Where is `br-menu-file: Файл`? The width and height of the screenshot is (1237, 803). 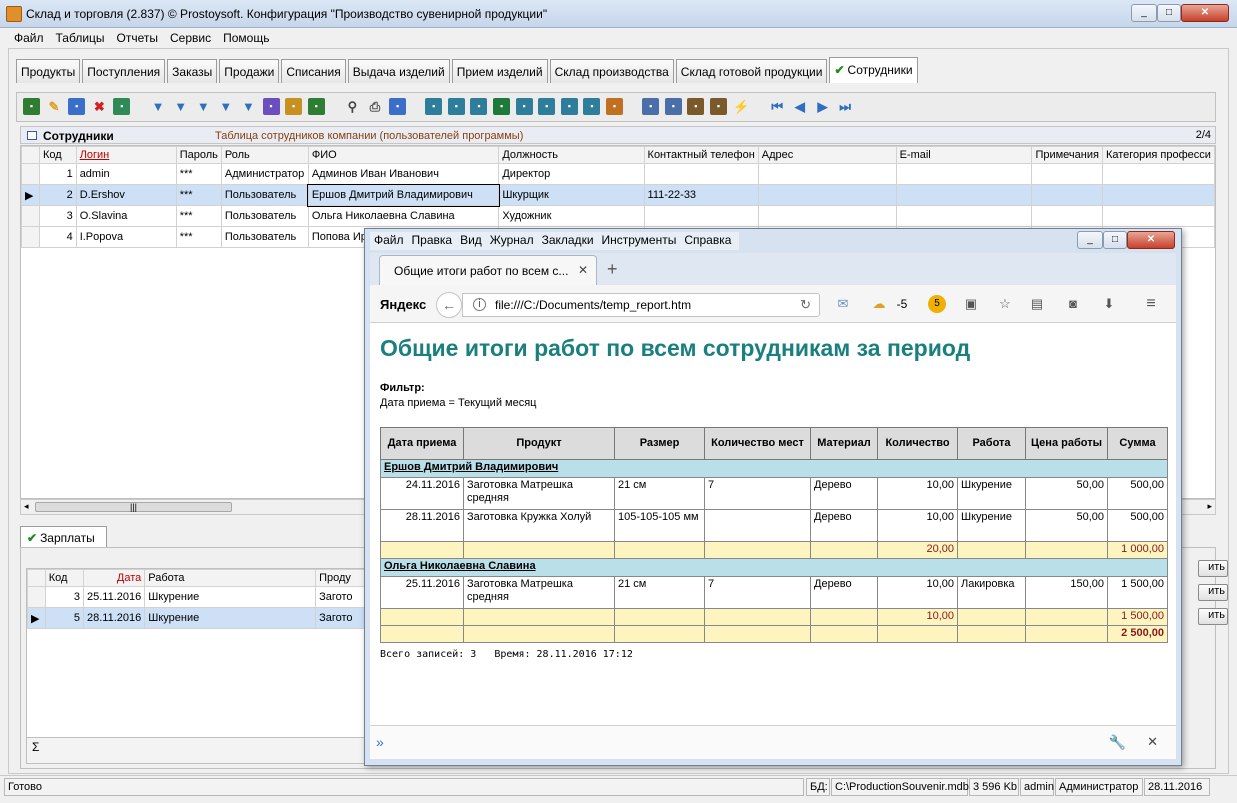 br-menu-file: Файл is located at coordinates (389, 240).